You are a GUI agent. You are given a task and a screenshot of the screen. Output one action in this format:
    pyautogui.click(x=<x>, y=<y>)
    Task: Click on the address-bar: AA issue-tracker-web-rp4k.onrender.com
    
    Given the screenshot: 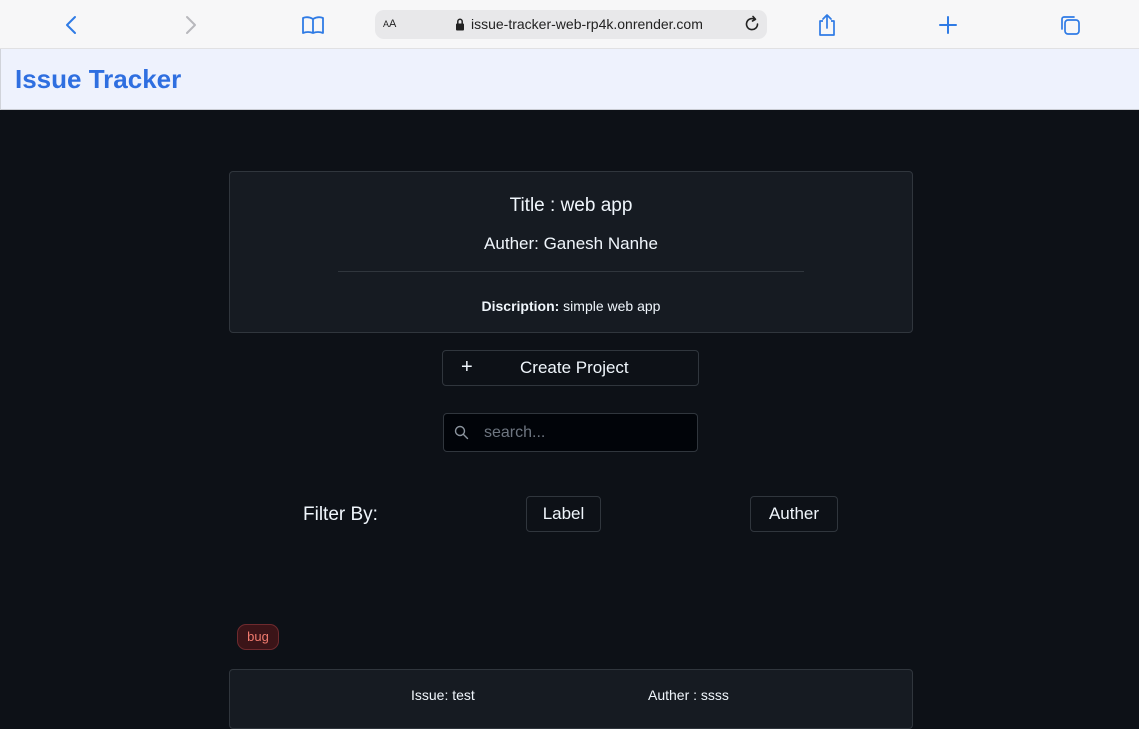 What is the action you would take?
    pyautogui.click(x=571, y=24)
    